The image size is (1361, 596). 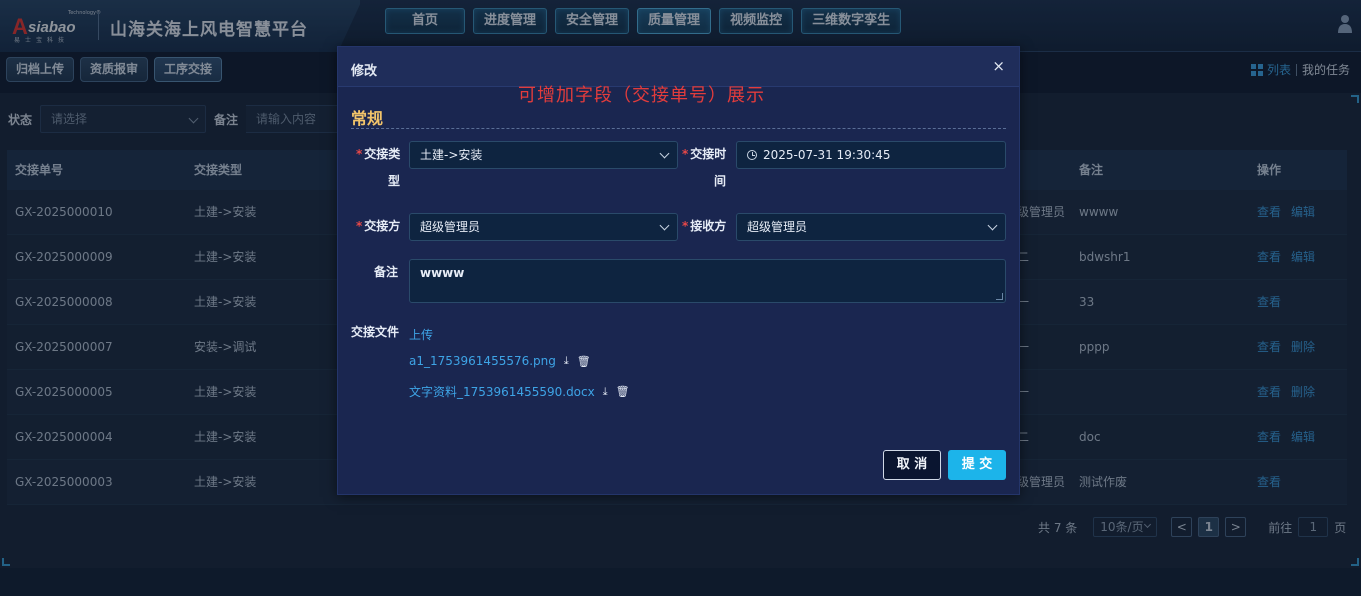 I want to click on resize-handle-icon, so click(x=999, y=296).